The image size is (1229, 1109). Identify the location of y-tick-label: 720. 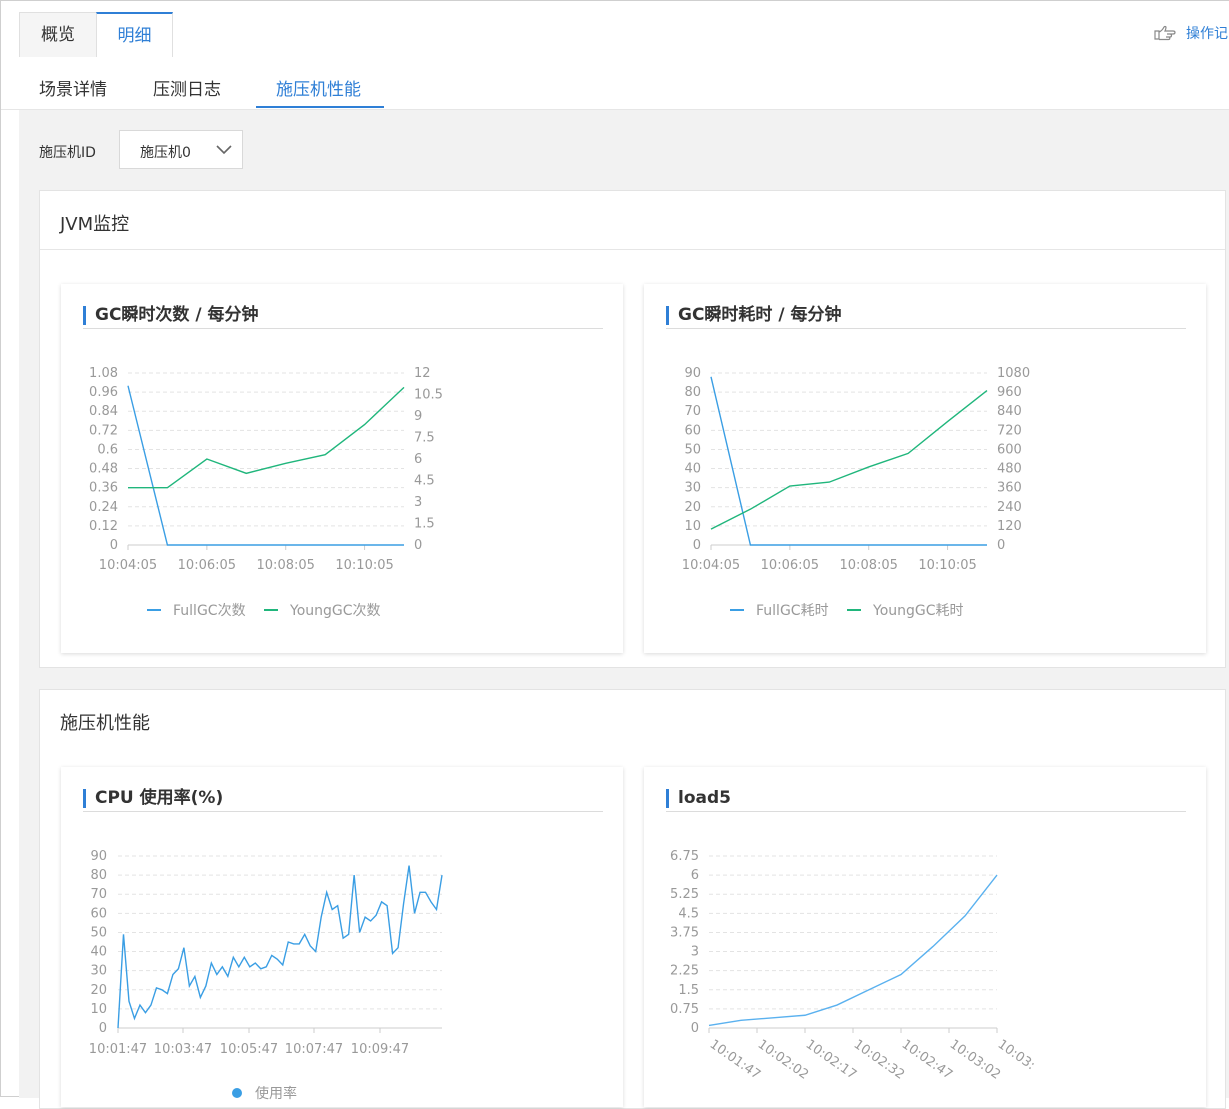
(1009, 430).